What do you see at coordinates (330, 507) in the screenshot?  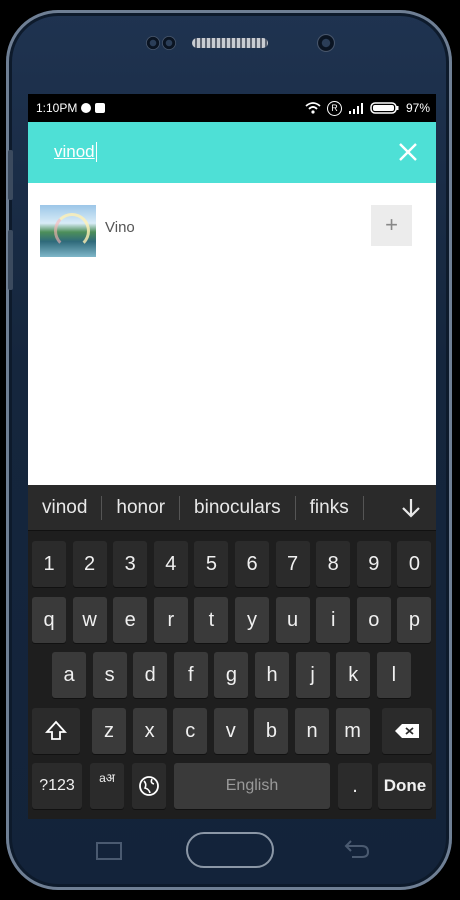 I see `suggestion-item: finks` at bounding box center [330, 507].